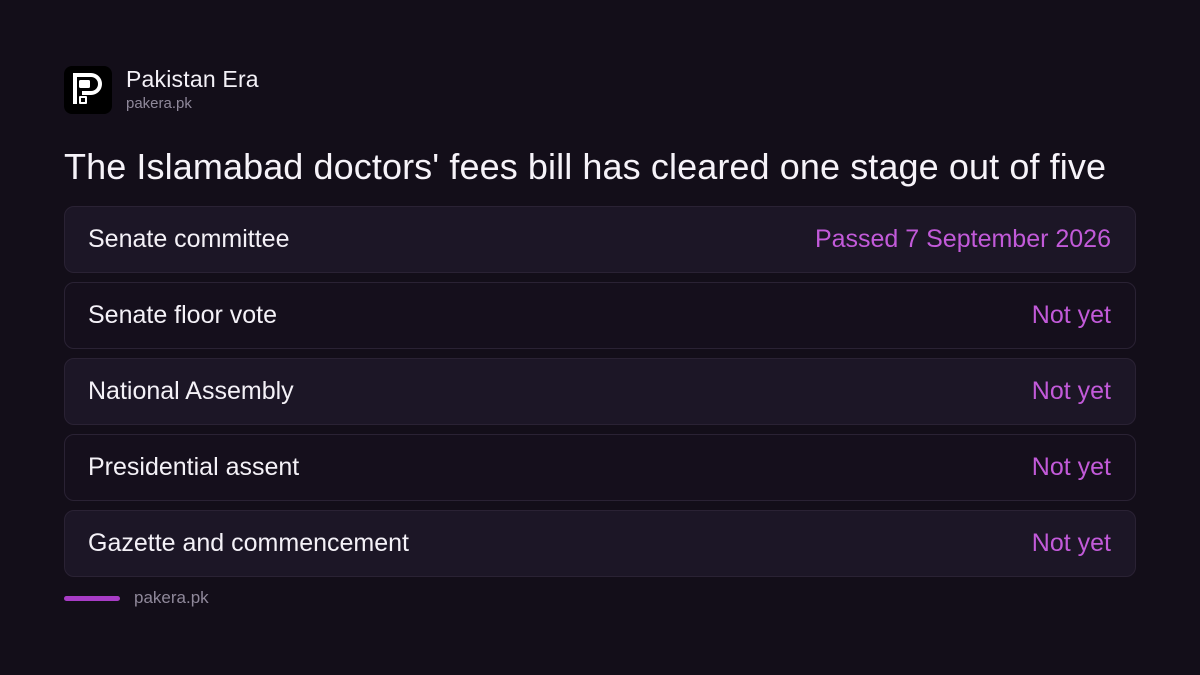 The image size is (1200, 675). I want to click on stage-row: Presidential assent Not yet, so click(600, 467).